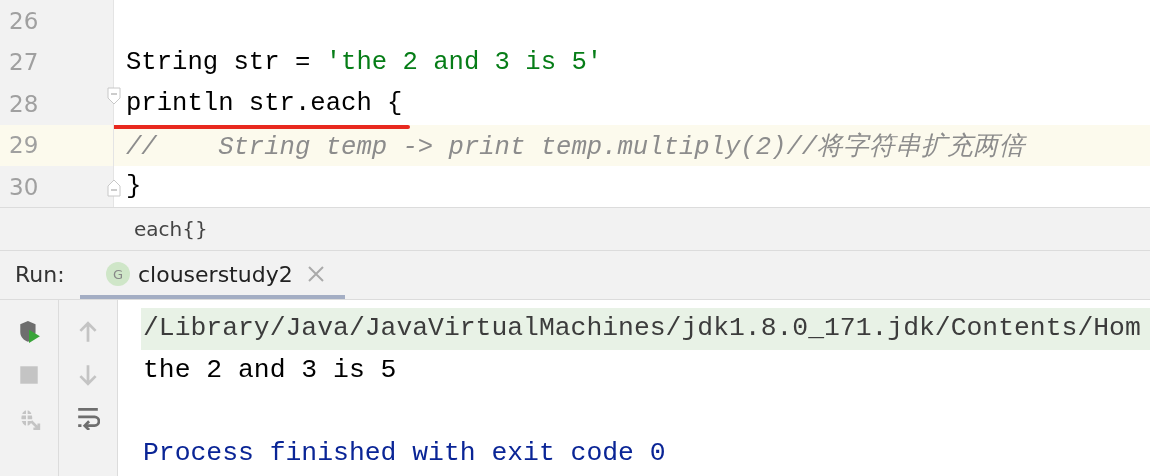 The height and width of the screenshot is (476, 1150). Describe the element at coordinates (364, 62) in the screenshot. I see `code-line: String str = 'the 2 and 3 is 5'` at that location.